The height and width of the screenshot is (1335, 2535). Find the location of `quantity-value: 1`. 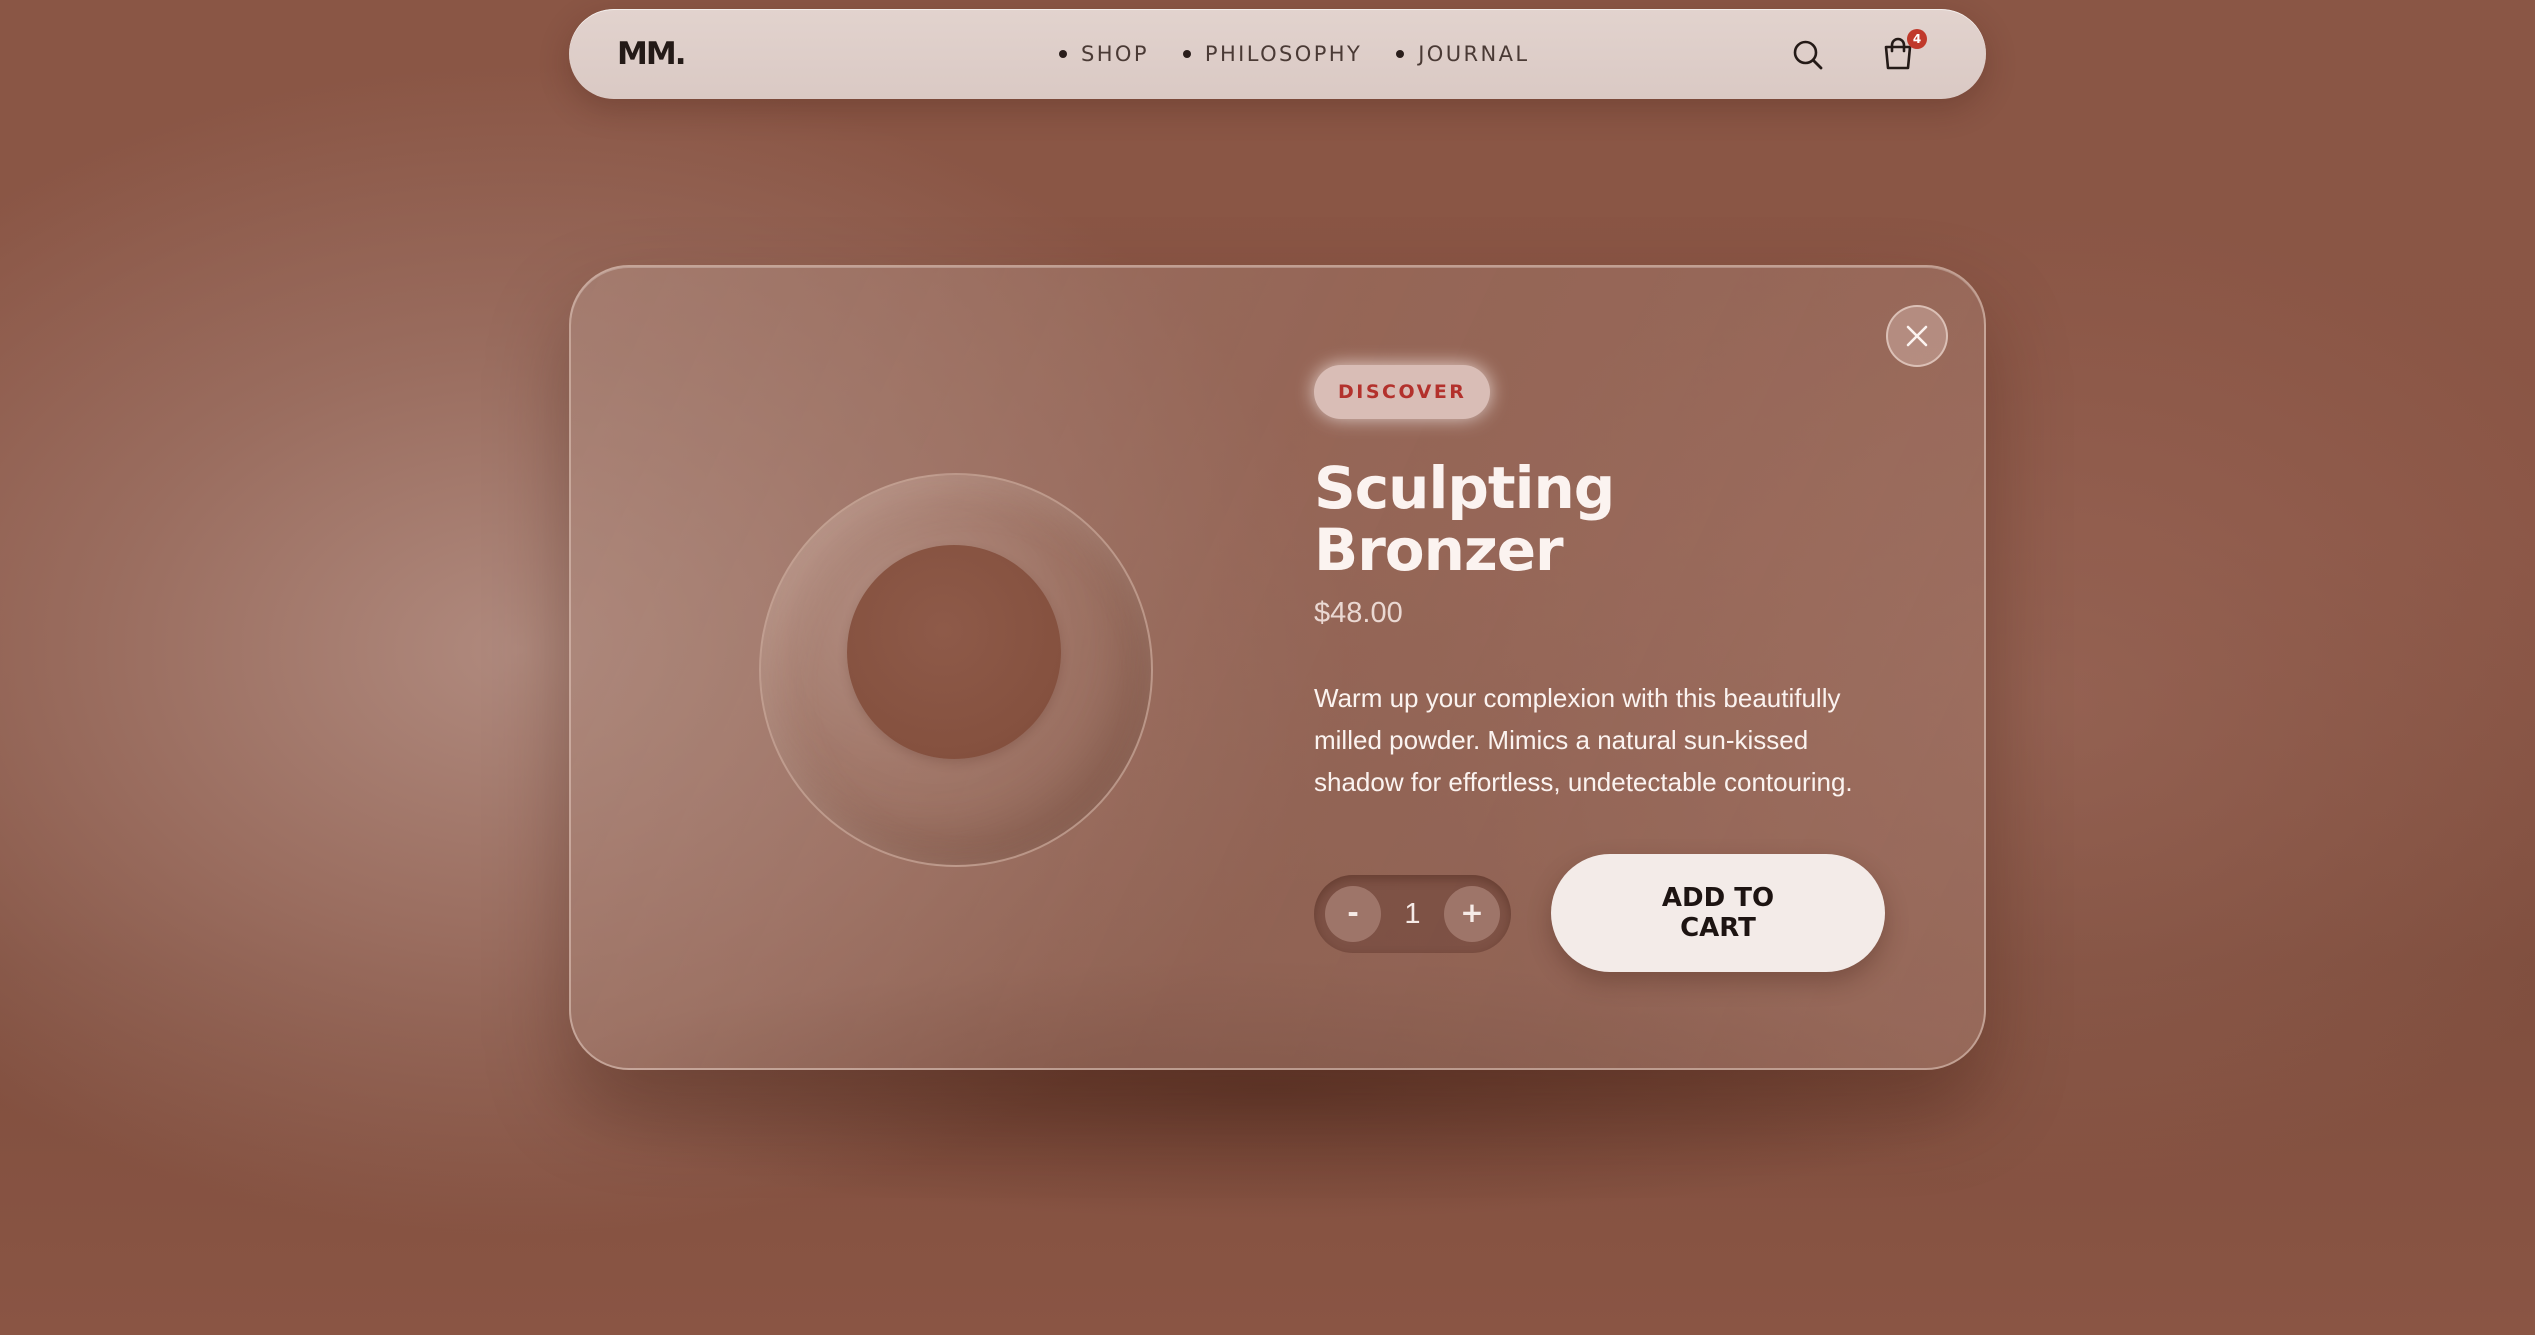

quantity-value: 1 is located at coordinates (1412, 914).